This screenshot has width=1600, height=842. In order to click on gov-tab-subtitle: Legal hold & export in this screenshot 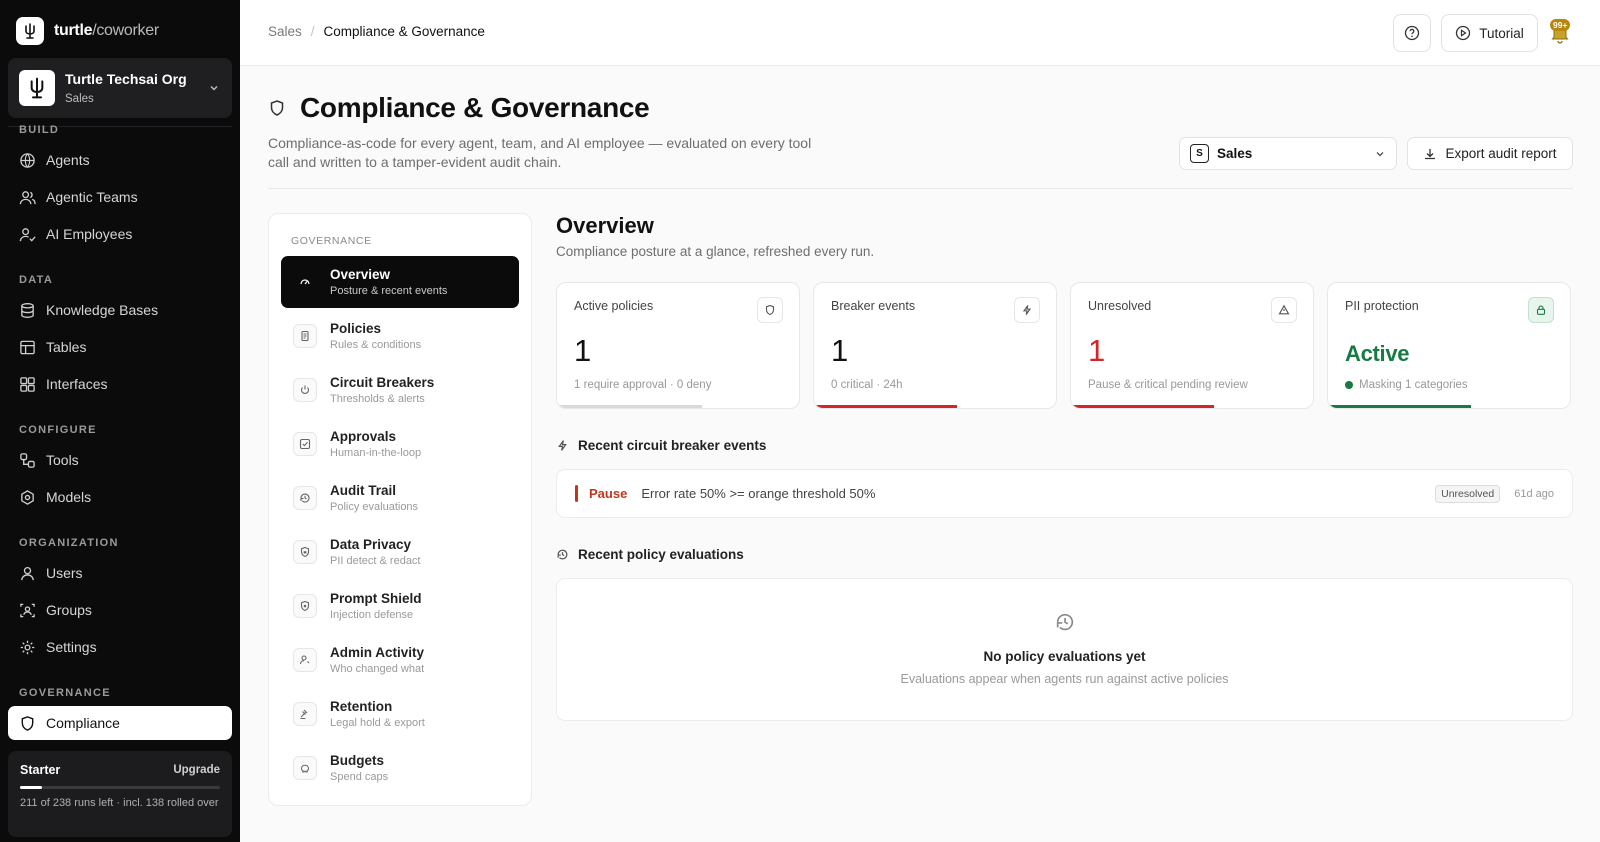, I will do `click(377, 723)`.